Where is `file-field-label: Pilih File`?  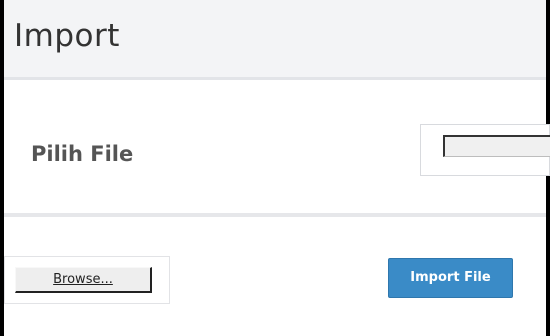
file-field-label: Pilih File is located at coordinates (82, 154).